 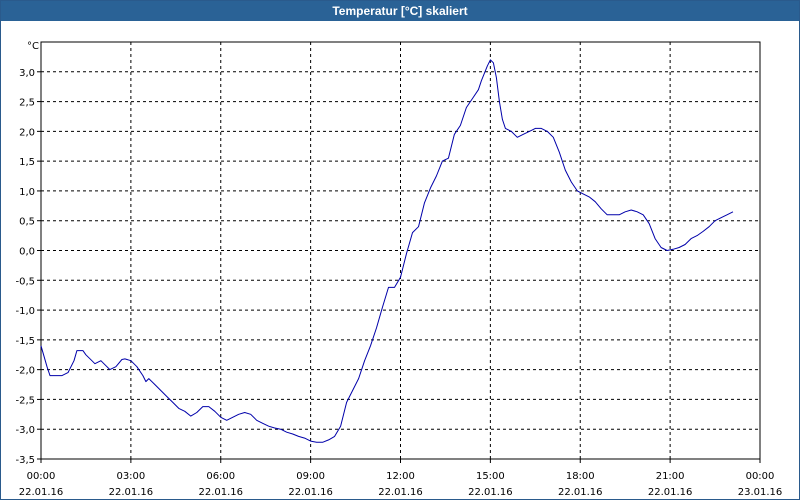 What do you see at coordinates (27, 252) in the screenshot?
I see `y-tick-label: 0,0` at bounding box center [27, 252].